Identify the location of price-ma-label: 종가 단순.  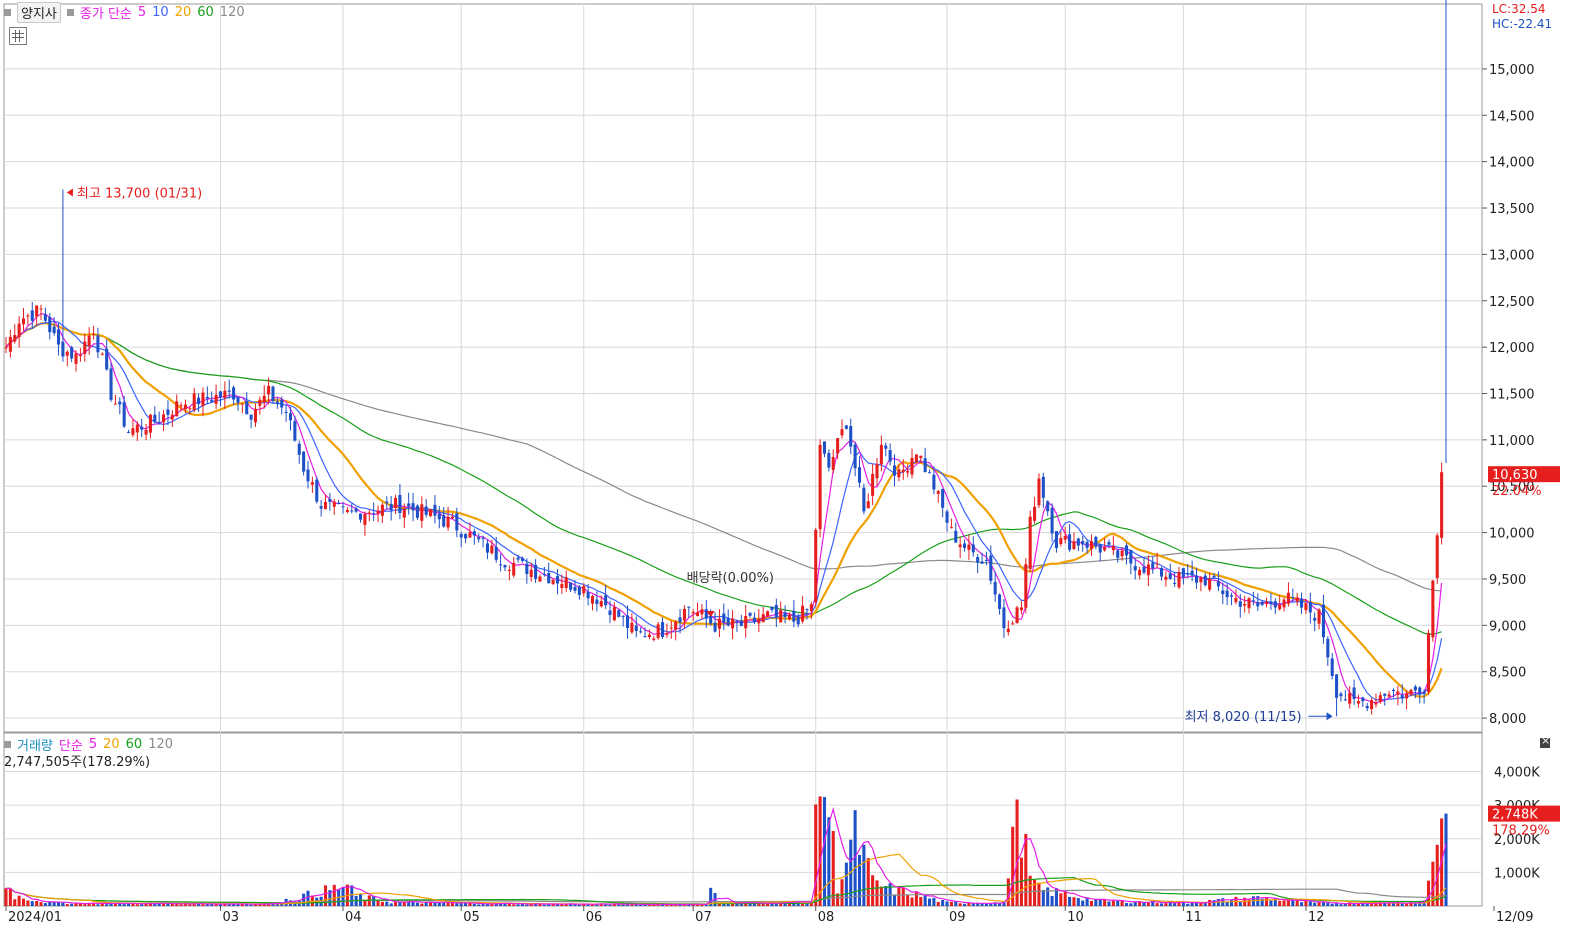
(106, 12).